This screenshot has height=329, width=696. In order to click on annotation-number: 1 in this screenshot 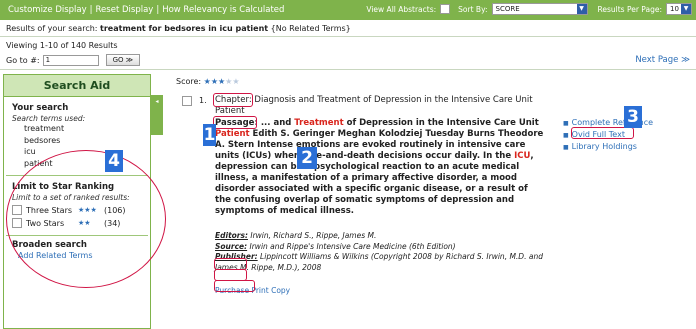, I will do `click(209, 135)`.